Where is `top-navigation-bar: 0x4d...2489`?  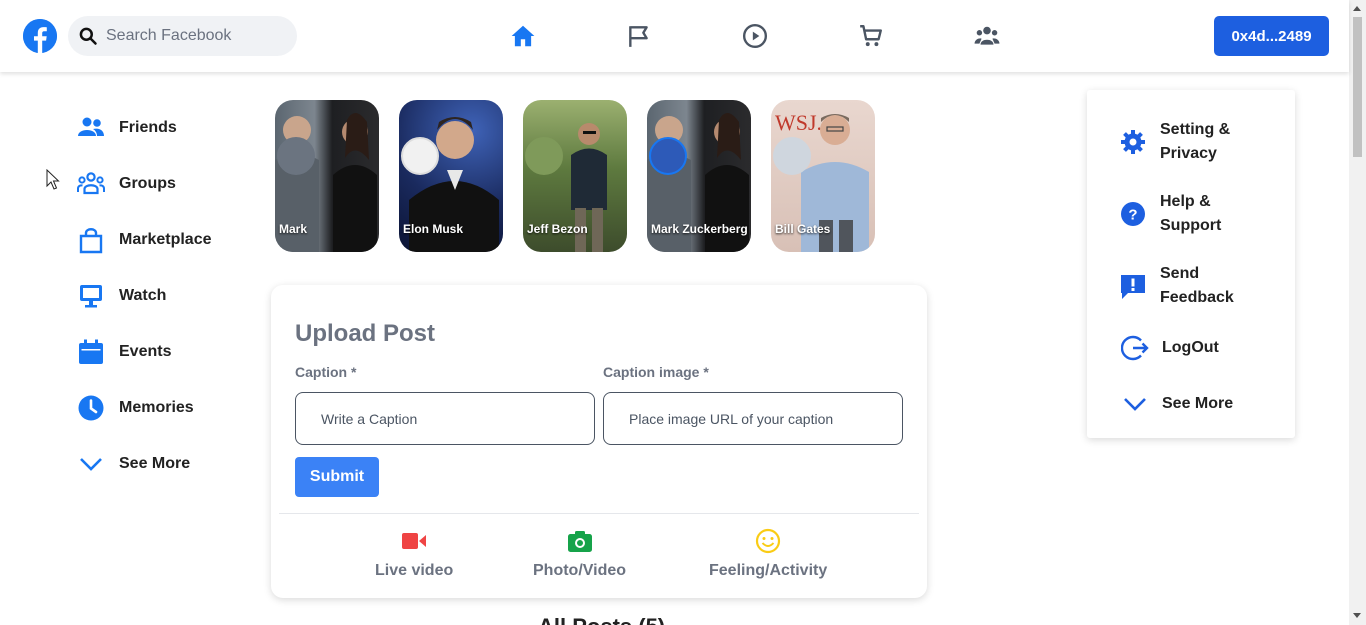 top-navigation-bar: 0x4d...2489 is located at coordinates (674, 36).